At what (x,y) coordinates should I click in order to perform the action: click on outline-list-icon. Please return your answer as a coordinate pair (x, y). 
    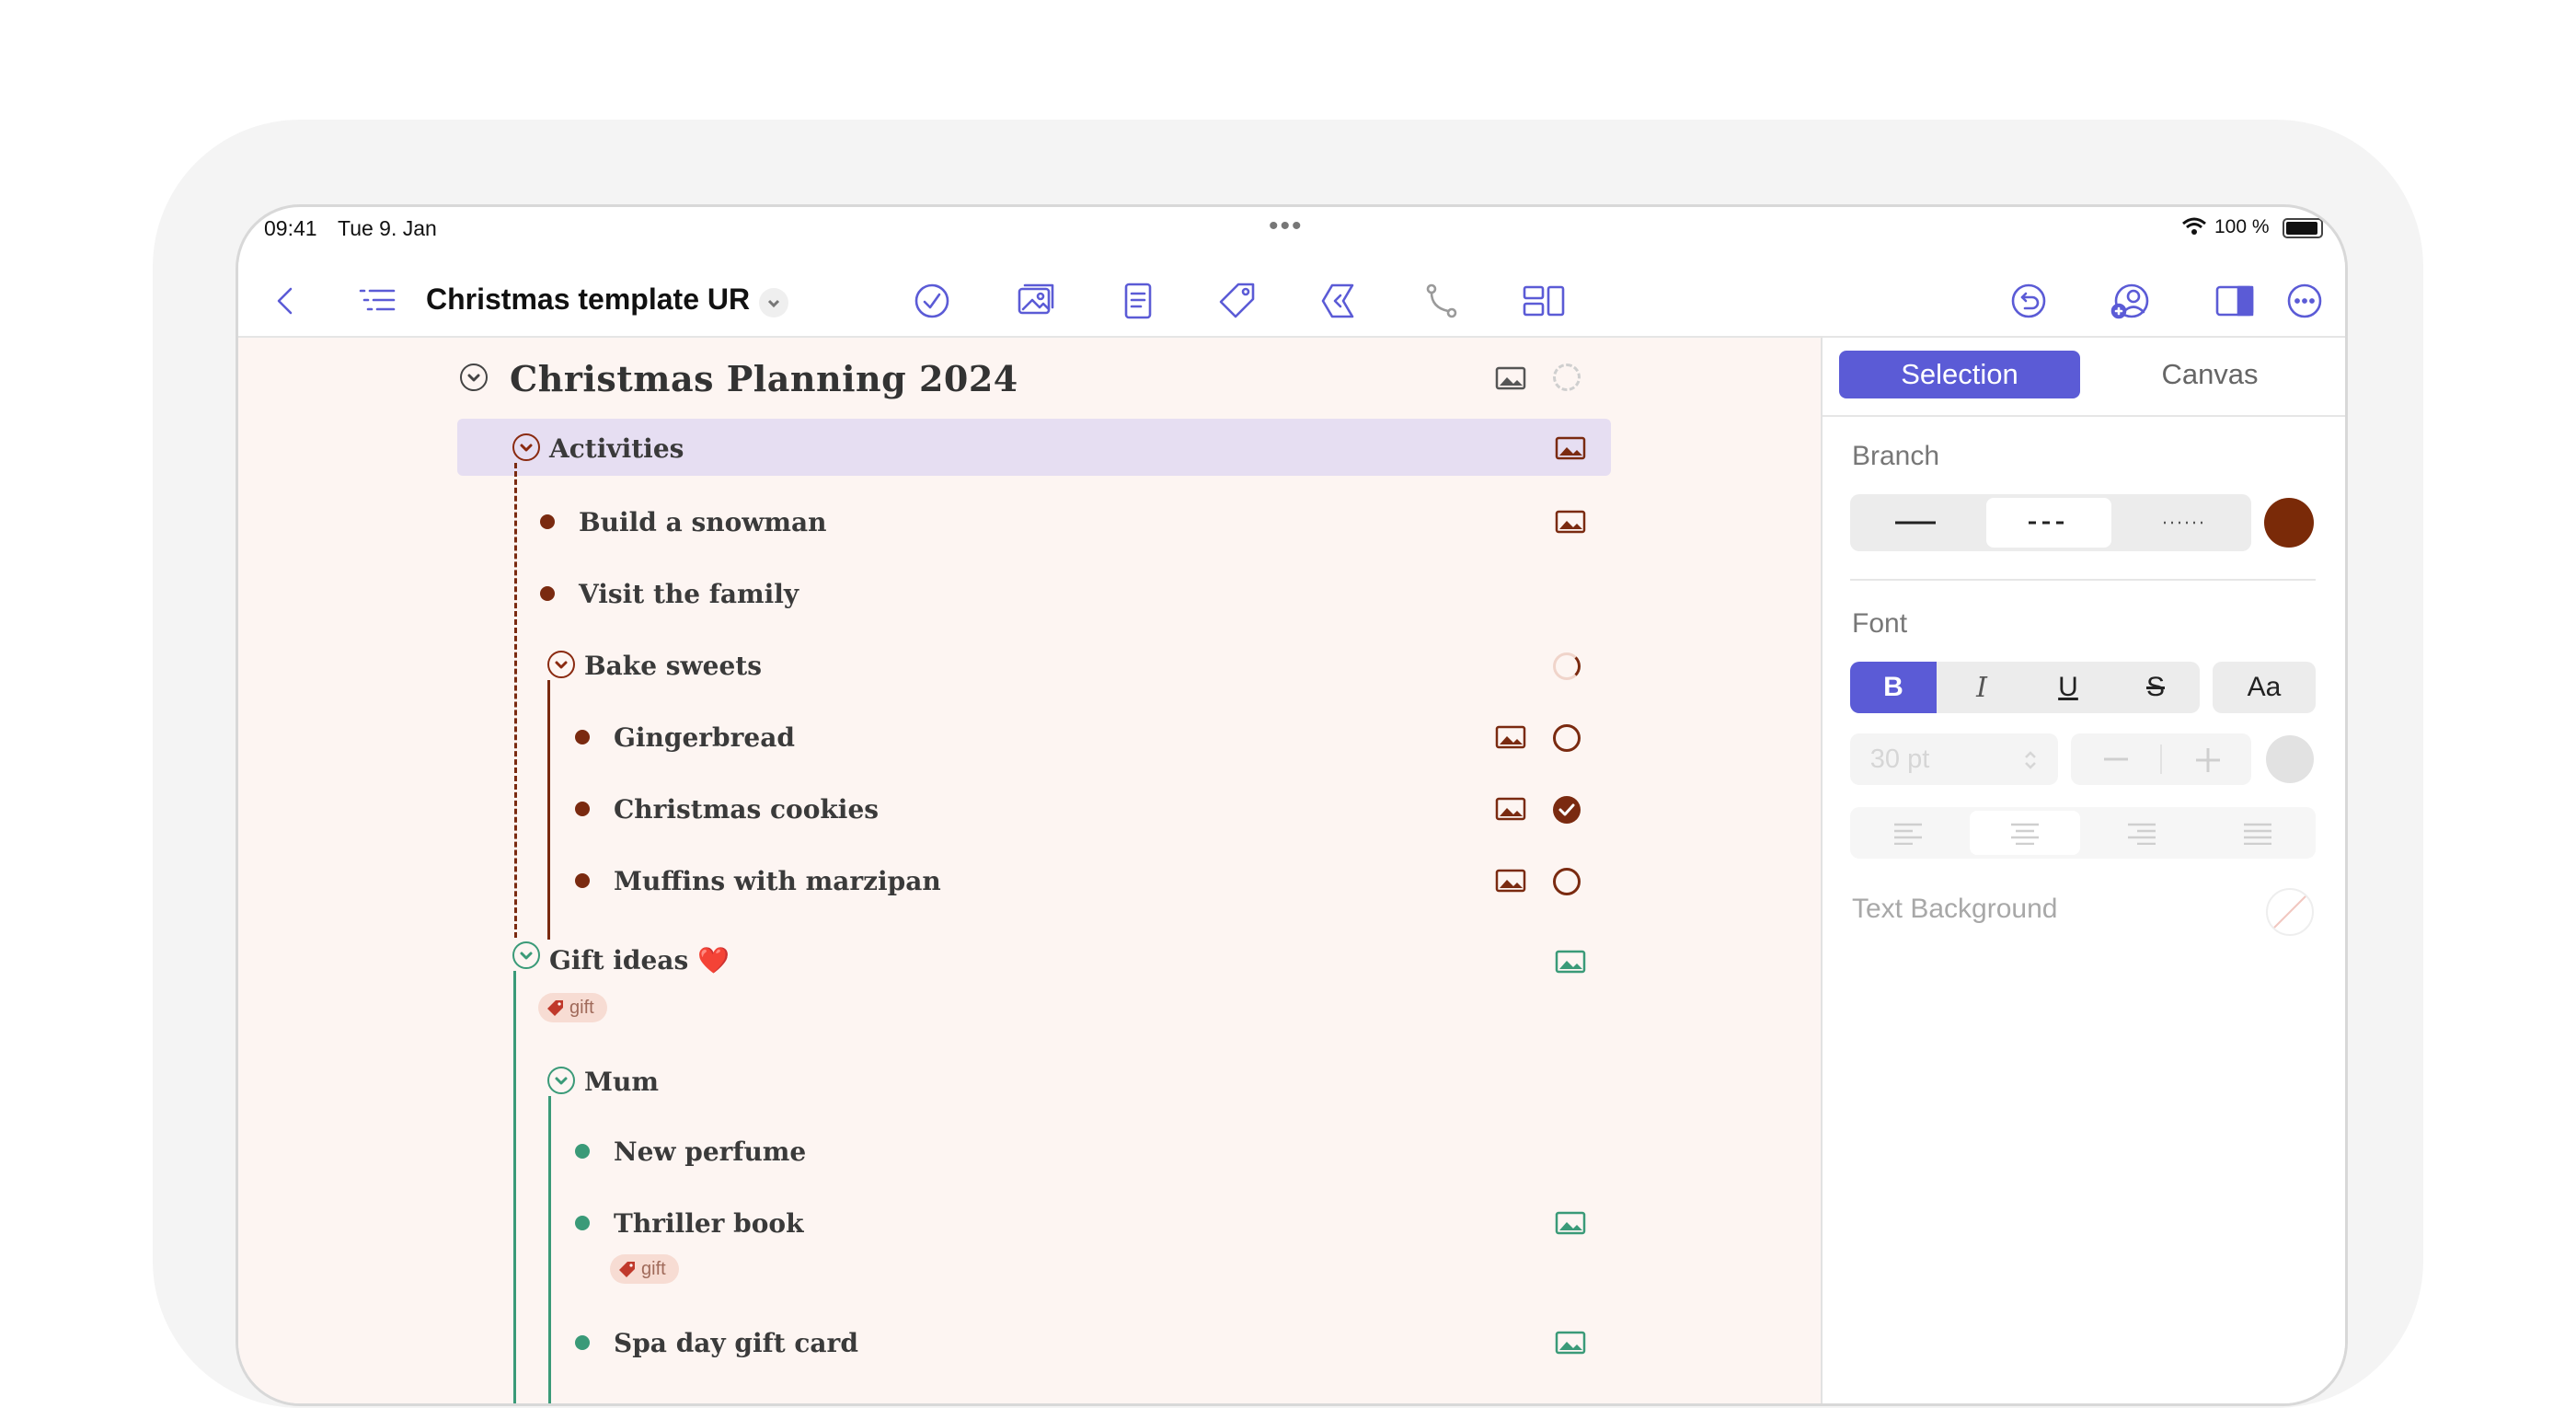
    Looking at the image, I should click on (376, 301).